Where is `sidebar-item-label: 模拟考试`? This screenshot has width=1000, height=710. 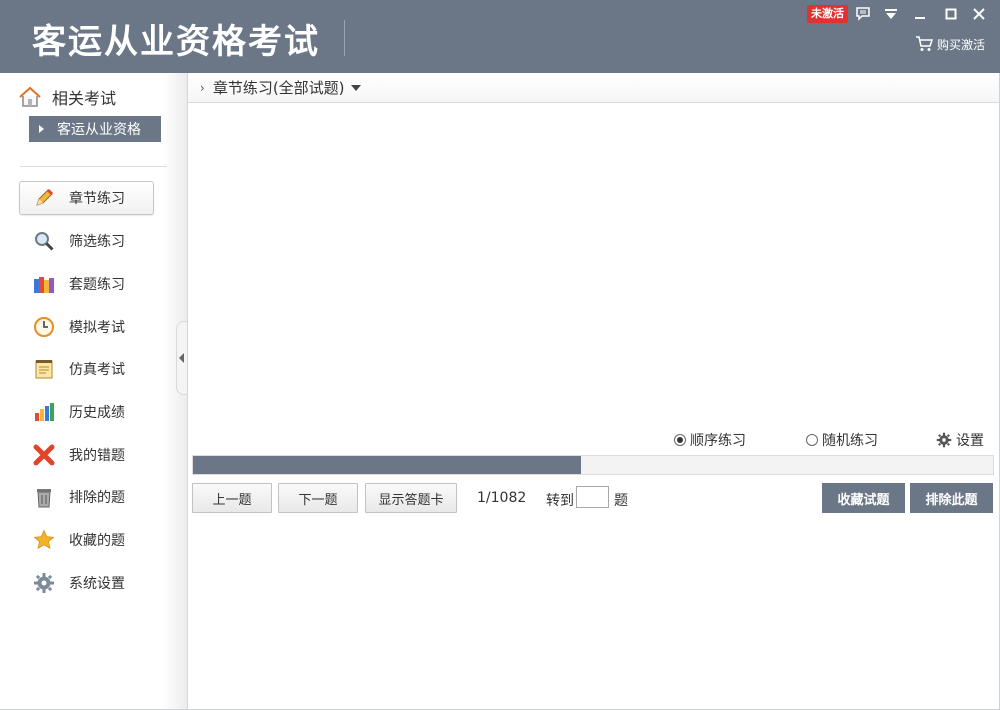
sidebar-item-label: 模拟考试 is located at coordinates (97, 328).